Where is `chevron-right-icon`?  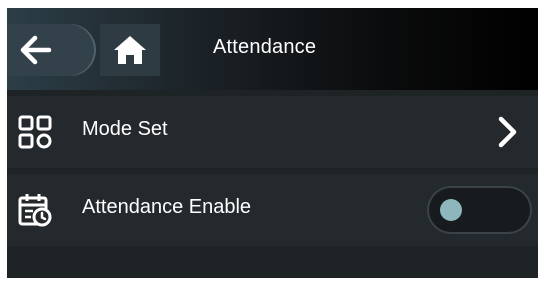 chevron-right-icon is located at coordinates (508, 132).